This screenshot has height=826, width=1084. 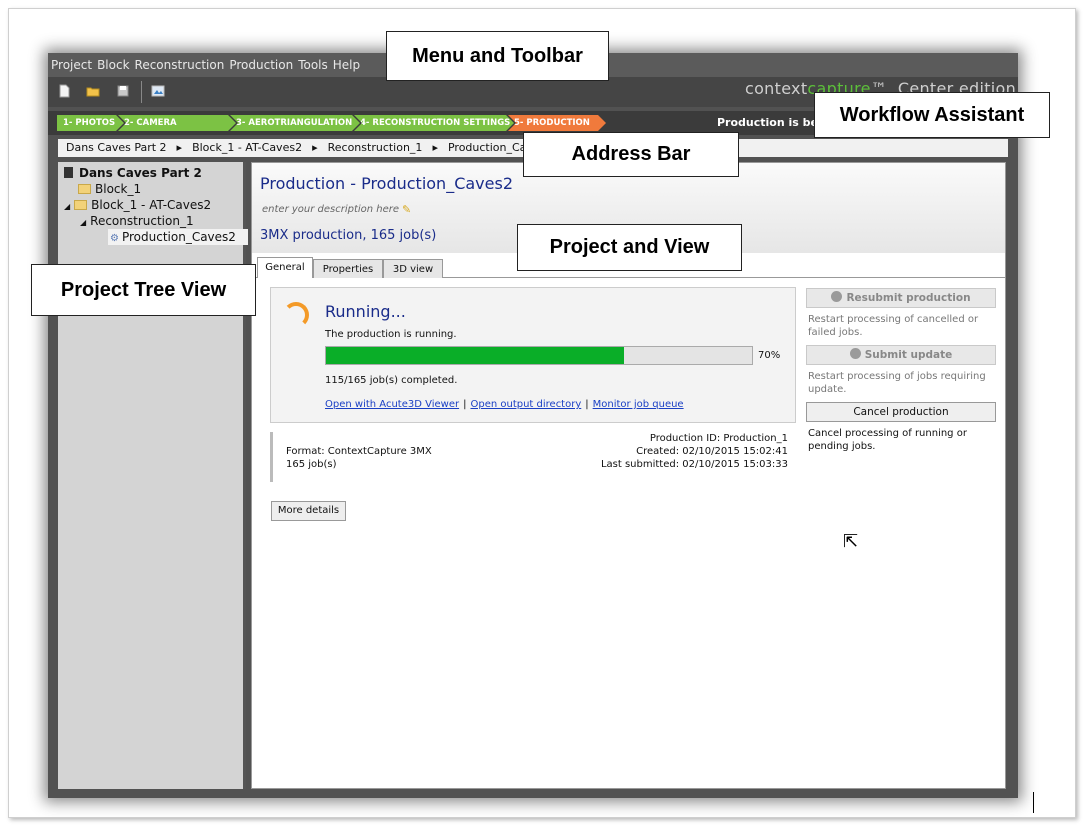 What do you see at coordinates (694, 464) in the screenshot?
I see `last-submitted-timestamp: Last submitted: 02/10/2015 15:03:33` at bounding box center [694, 464].